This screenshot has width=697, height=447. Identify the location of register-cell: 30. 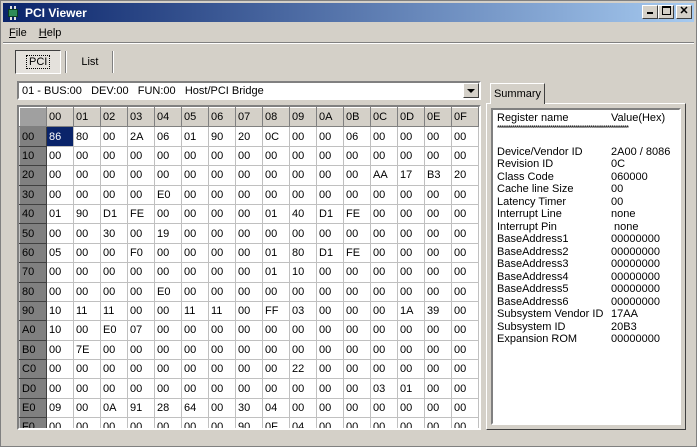
(249, 408).